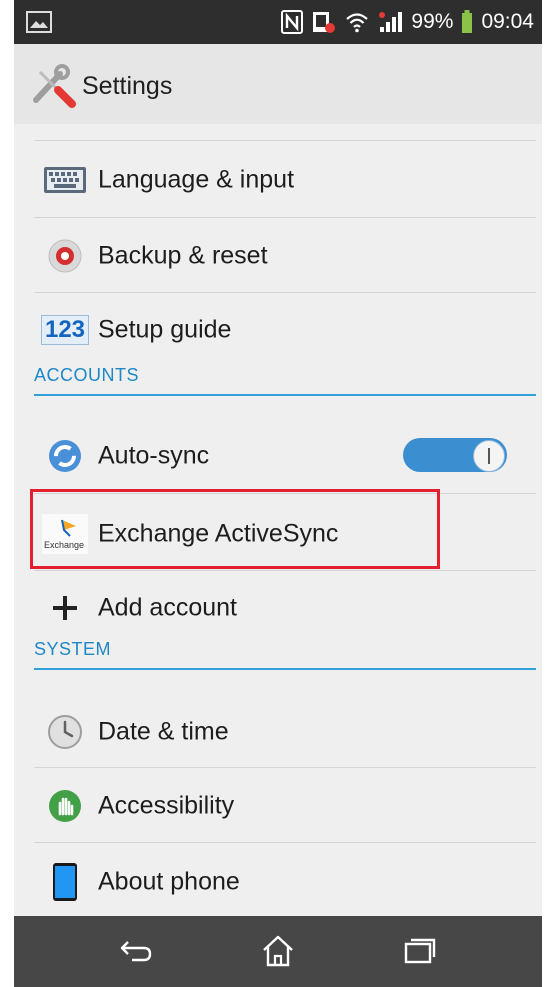 The image size is (556, 987). What do you see at coordinates (278, 22) in the screenshot?
I see `status-bar: 99% 09:04` at bounding box center [278, 22].